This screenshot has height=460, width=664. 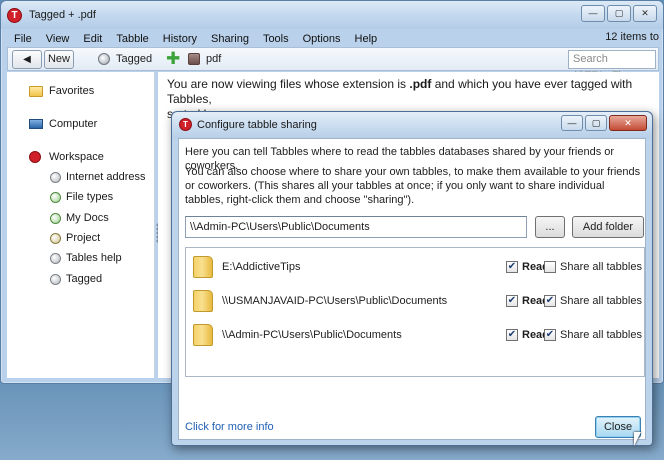 I want to click on dialog-close-x-button: ✕, so click(x=628, y=123).